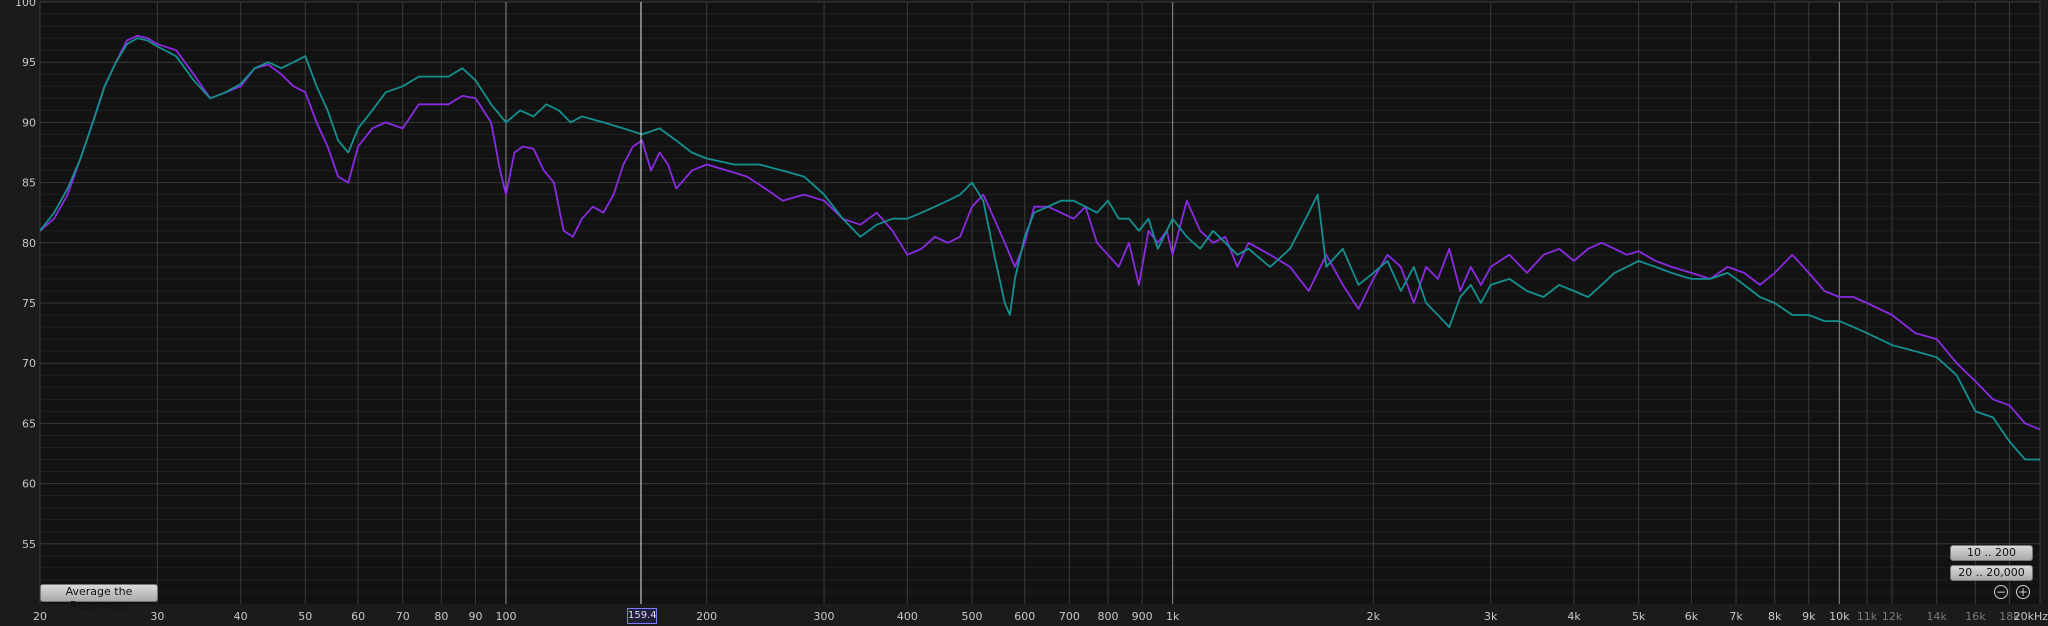 The image size is (2048, 626). Describe the element at coordinates (99, 598) in the screenshot. I see `average-responses-button: Average the Responses` at that location.